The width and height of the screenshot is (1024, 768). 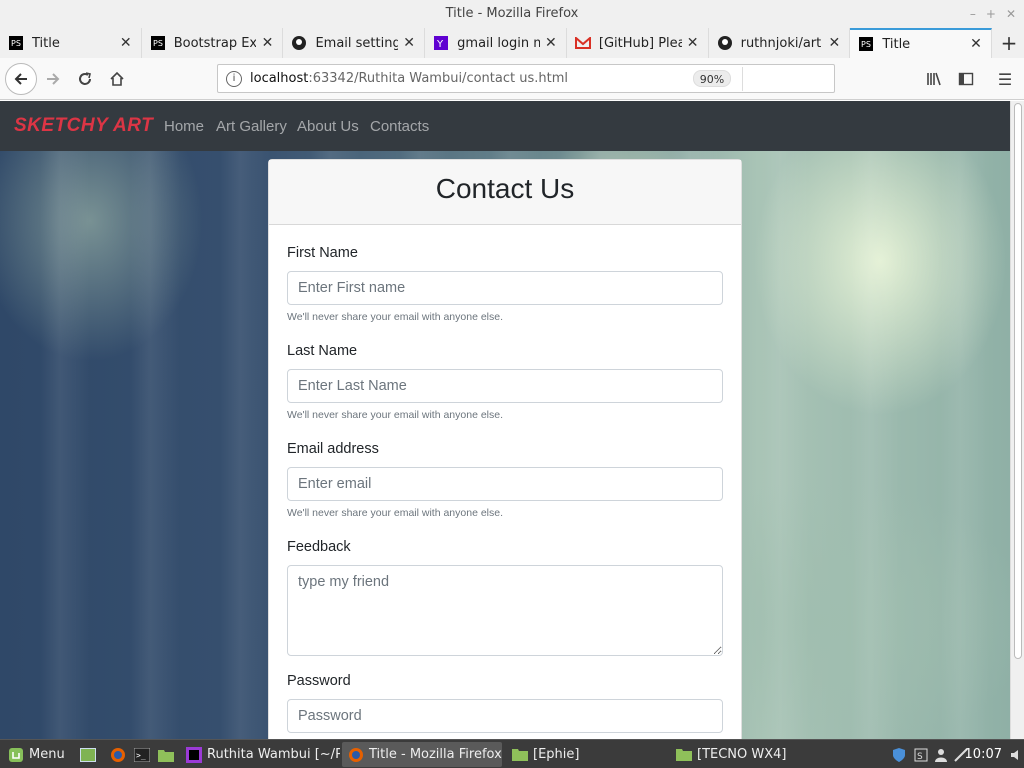 I want to click on start-menu-label: Menu, so click(x=47, y=754).